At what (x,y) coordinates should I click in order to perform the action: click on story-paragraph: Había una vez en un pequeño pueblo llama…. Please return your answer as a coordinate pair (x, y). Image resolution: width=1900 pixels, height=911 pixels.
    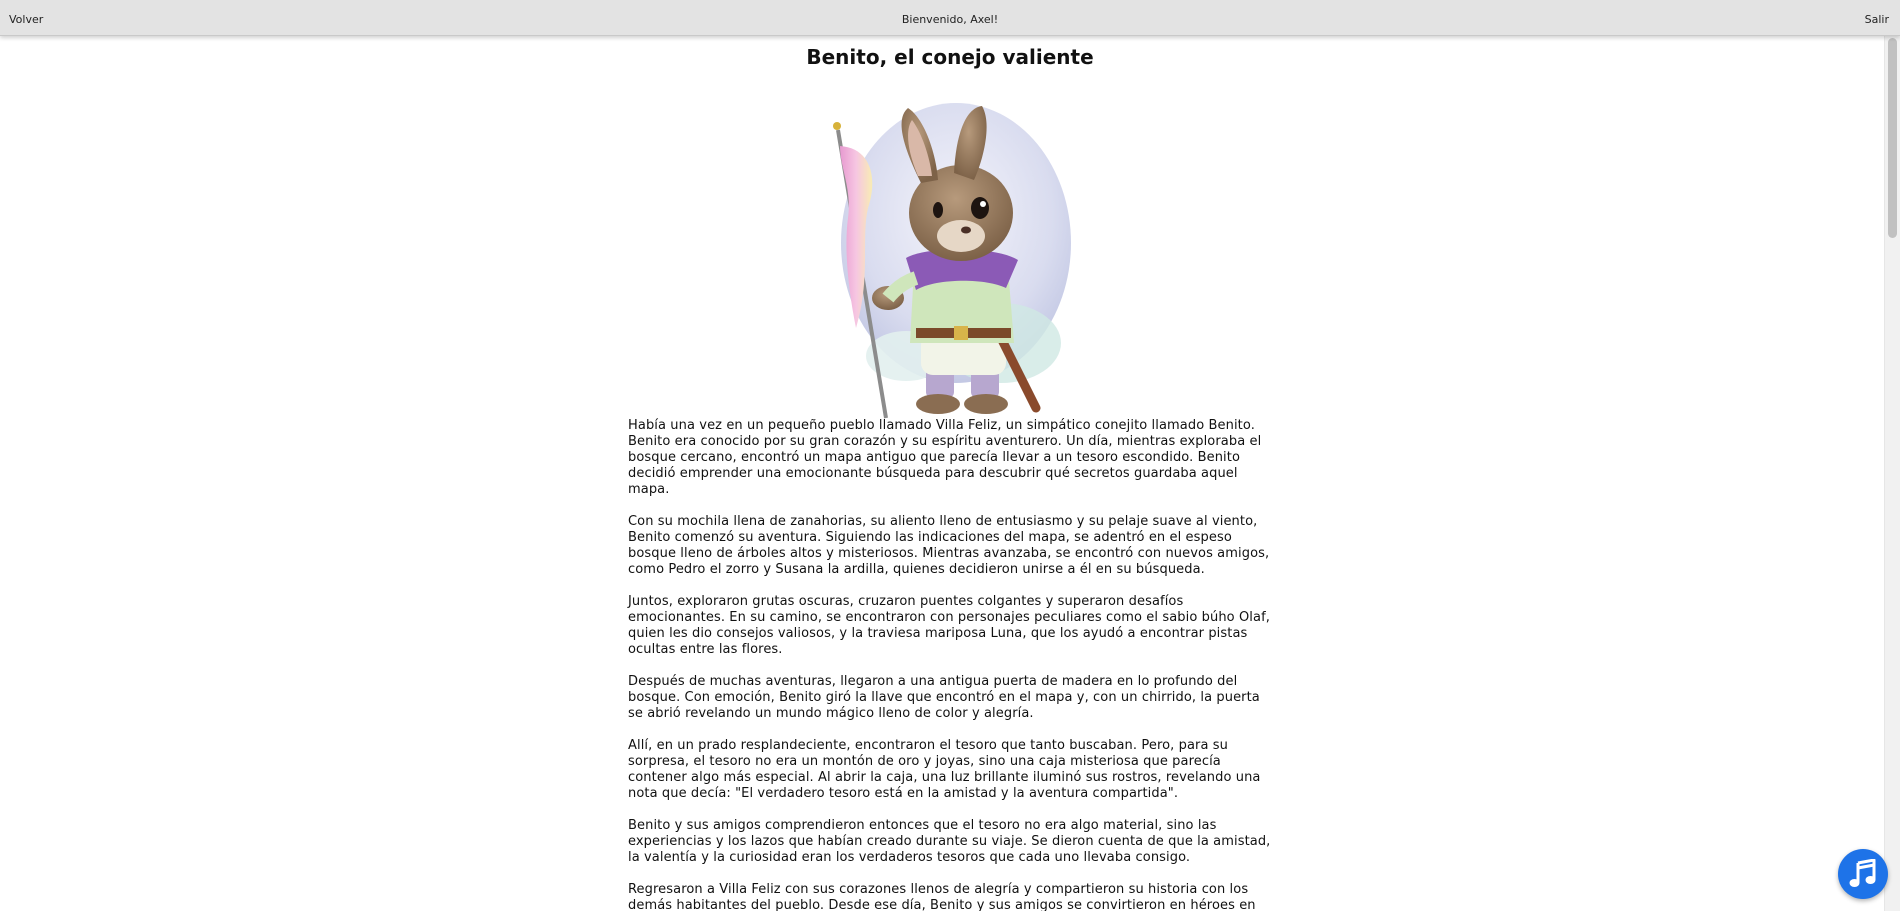
    Looking at the image, I should click on (945, 457).